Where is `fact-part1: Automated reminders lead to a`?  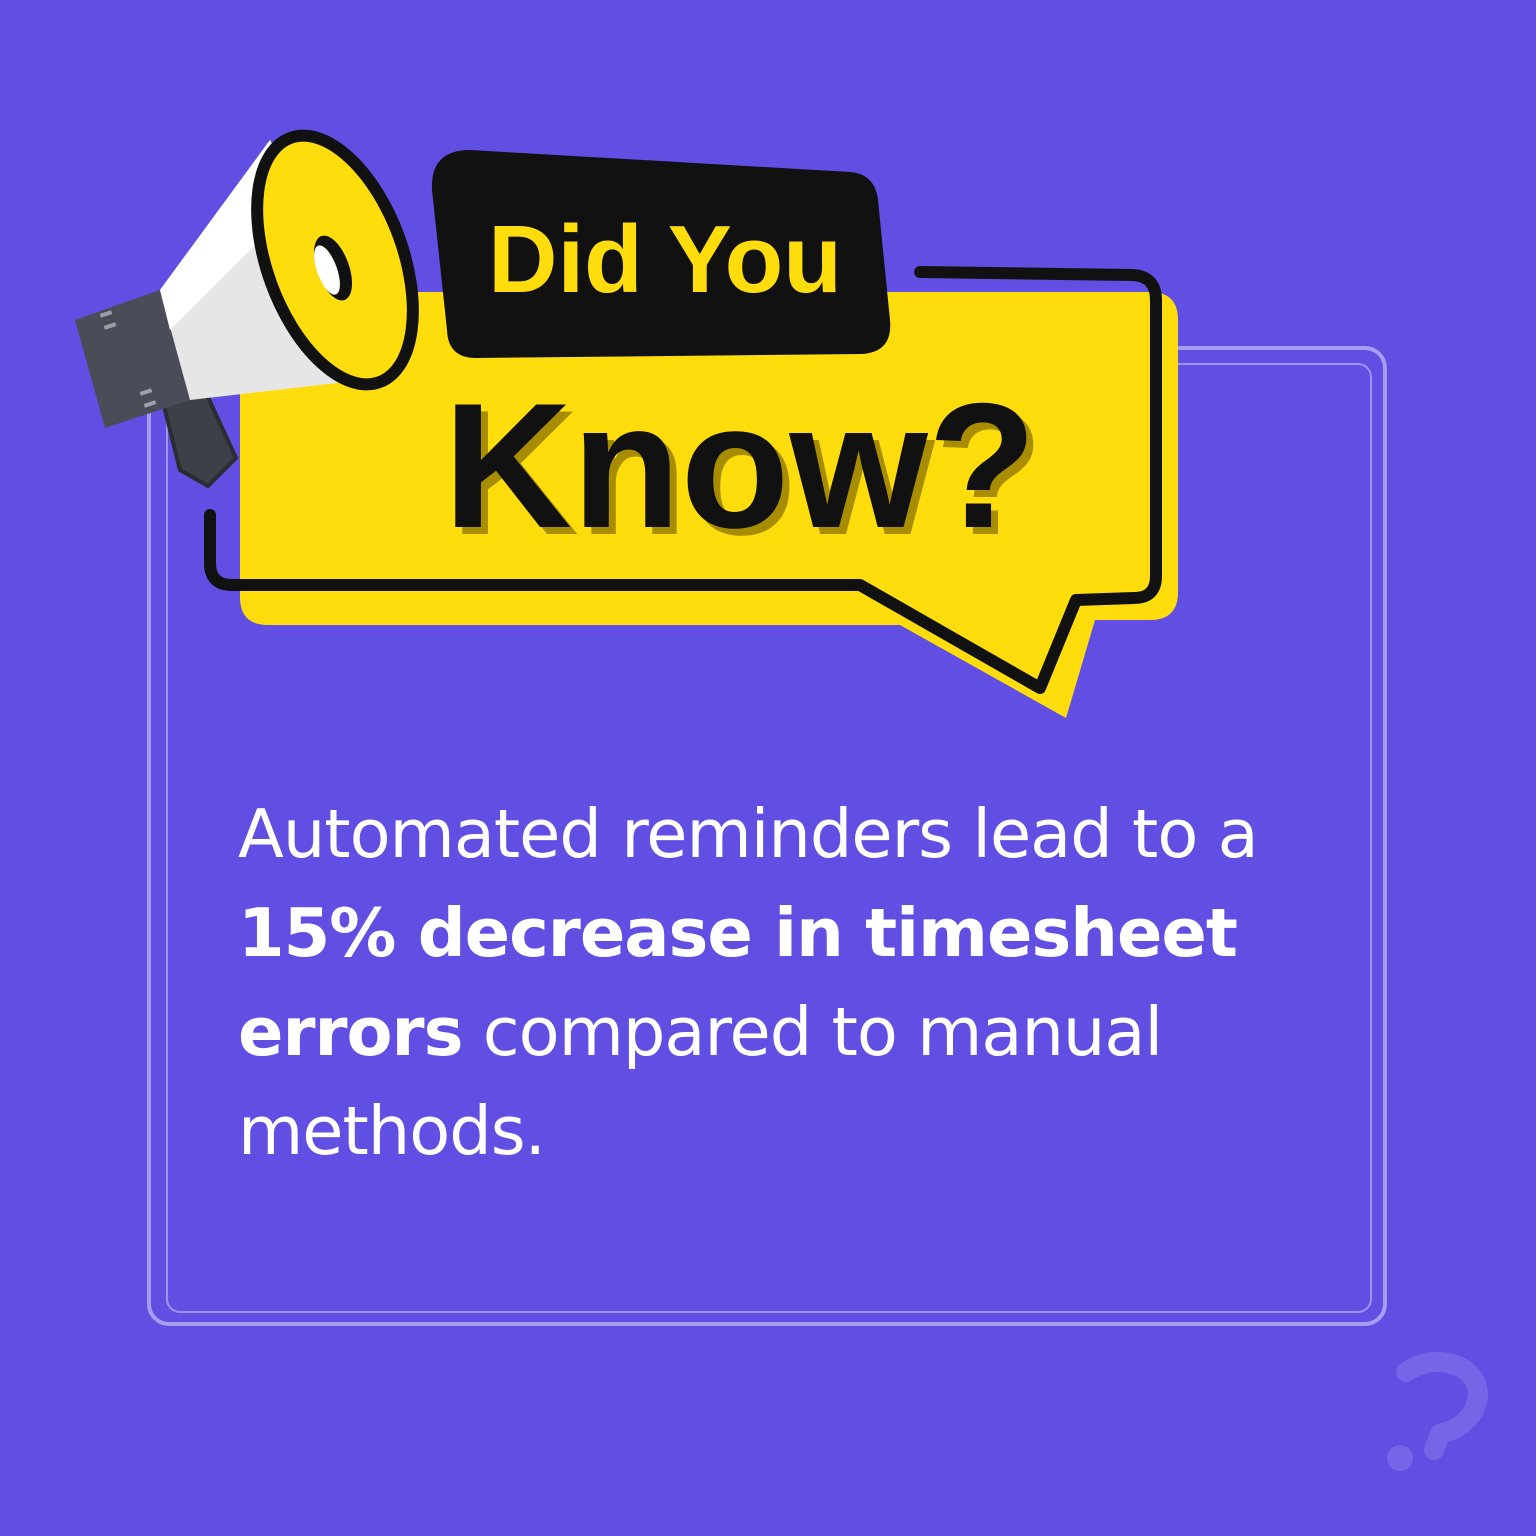
fact-part1: Automated reminders lead to a is located at coordinates (748, 834).